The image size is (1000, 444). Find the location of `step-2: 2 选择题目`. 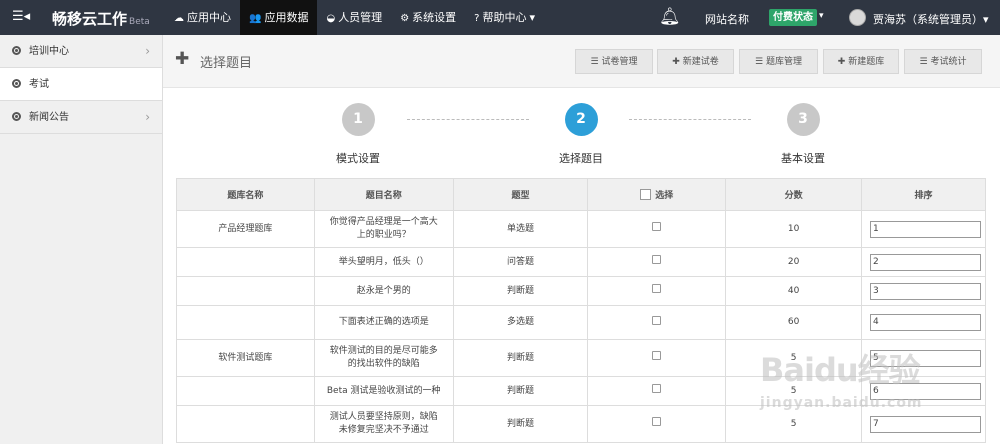

step-2: 2 选择题目 is located at coordinates (581, 134).